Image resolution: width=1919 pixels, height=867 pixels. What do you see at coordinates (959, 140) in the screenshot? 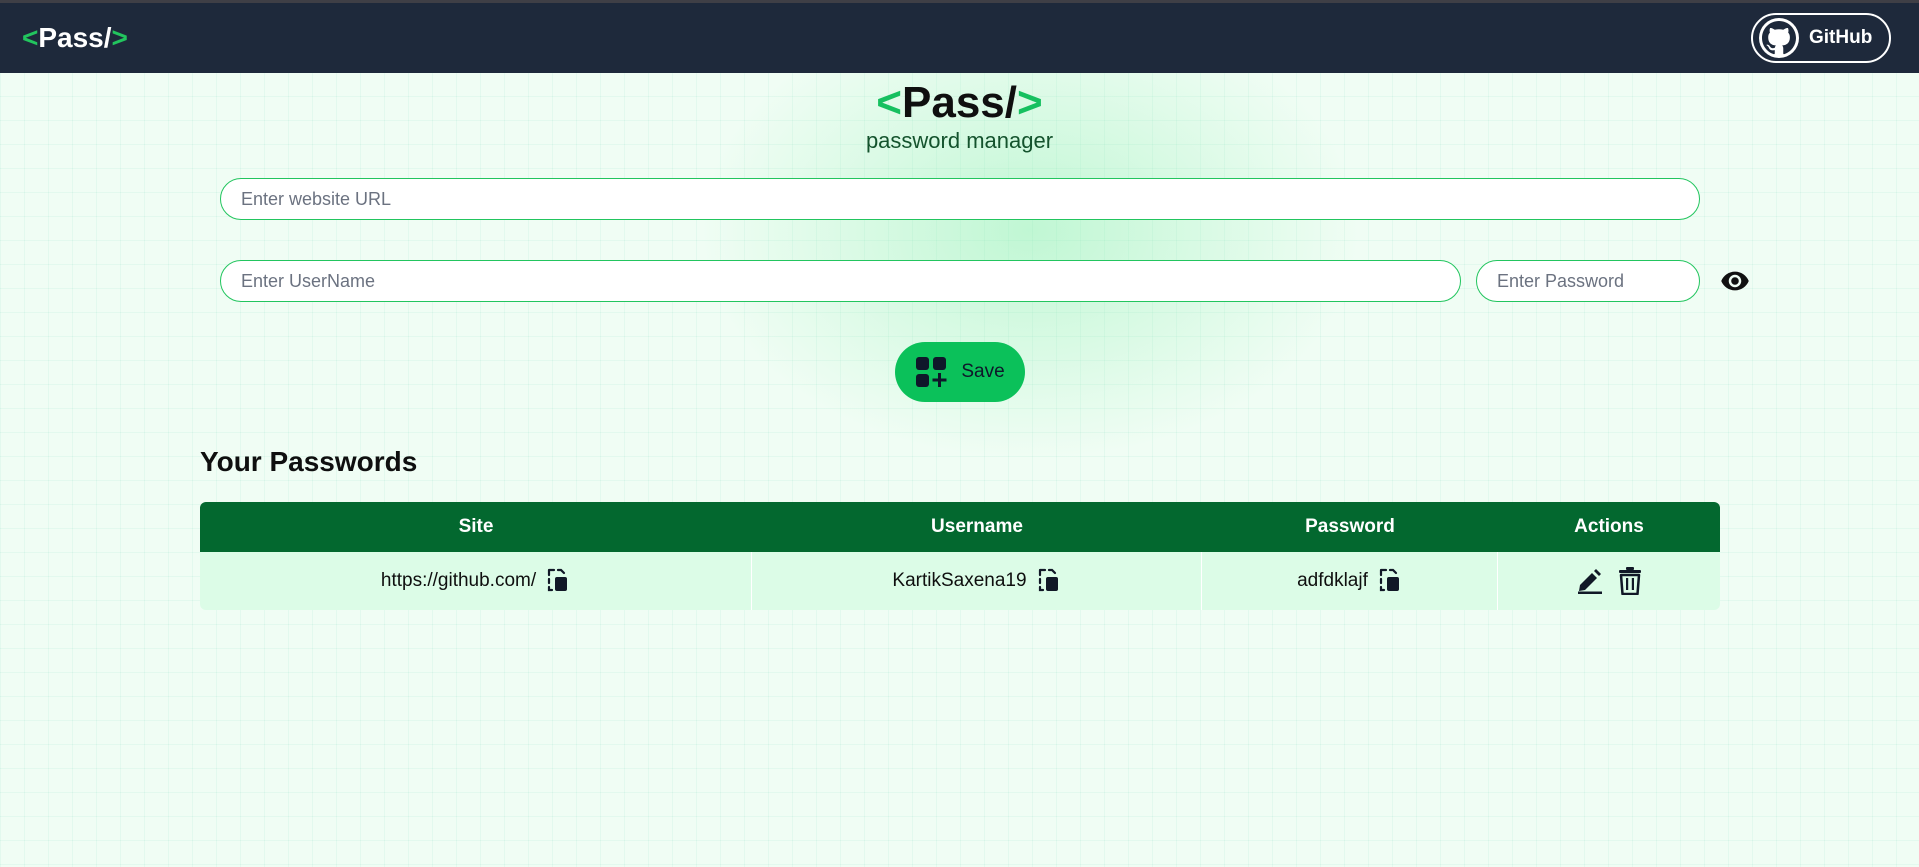
I see `hero-subtitle: password manager` at bounding box center [959, 140].